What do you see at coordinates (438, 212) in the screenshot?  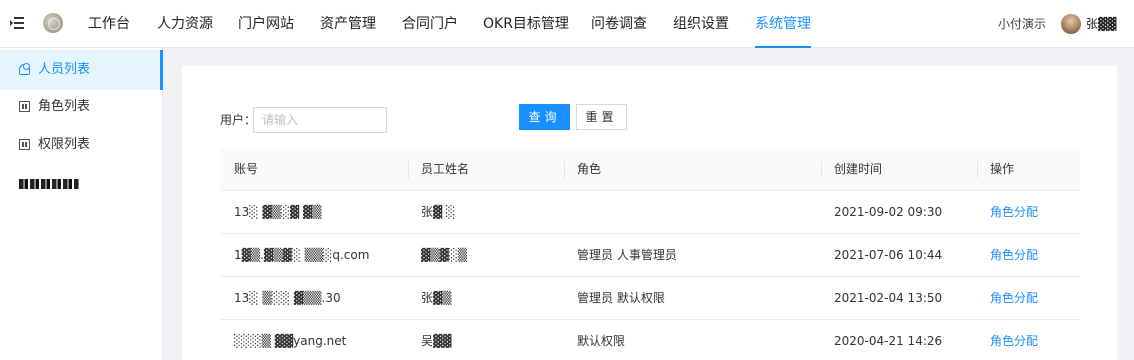 I see `cell-name: 张▓ ░` at bounding box center [438, 212].